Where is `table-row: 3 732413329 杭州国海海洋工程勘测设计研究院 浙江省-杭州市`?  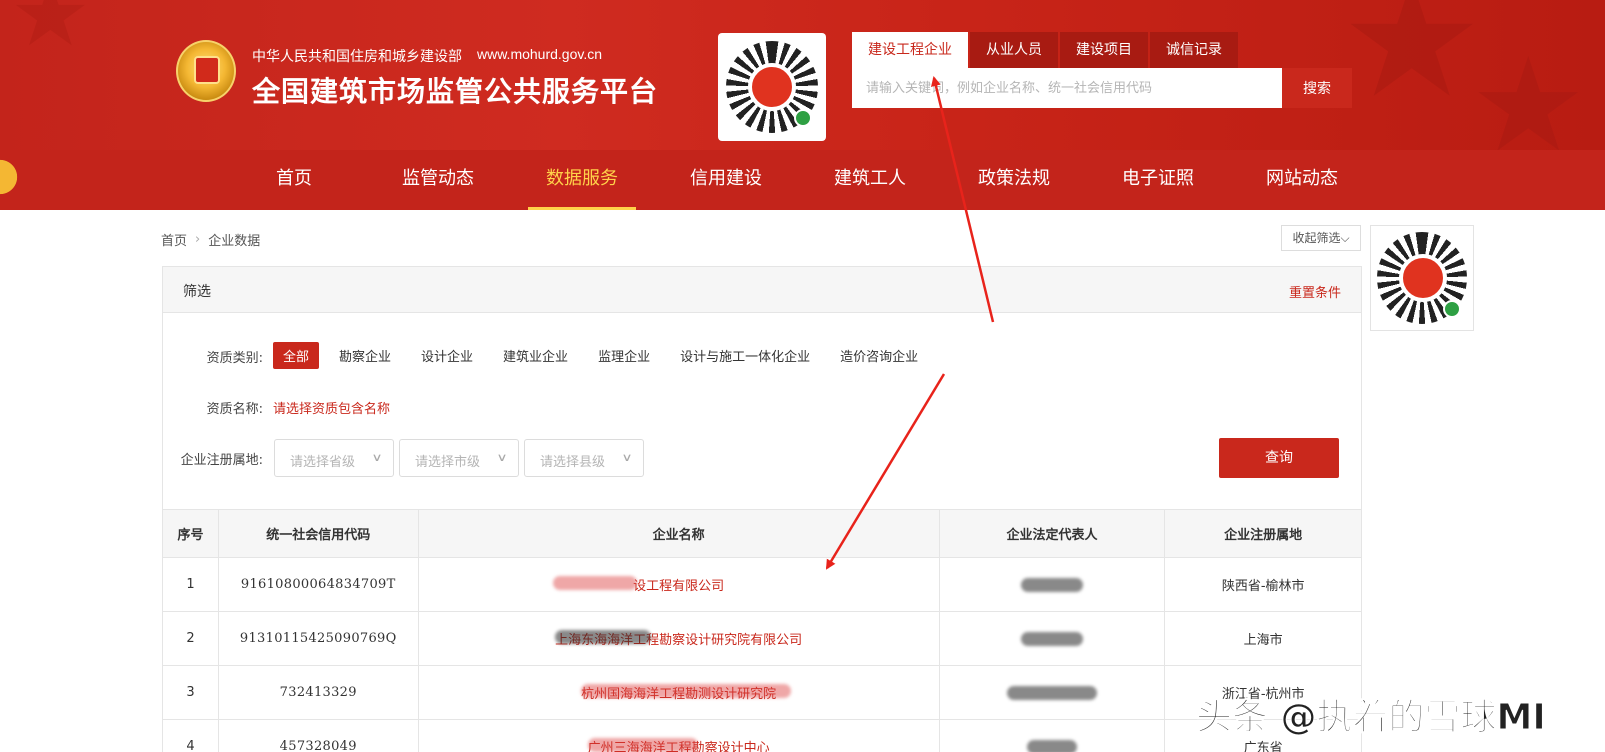
table-row: 3 732413329 杭州国海海洋工程勘测设计研究院 浙江省-杭州市 is located at coordinates (762, 693).